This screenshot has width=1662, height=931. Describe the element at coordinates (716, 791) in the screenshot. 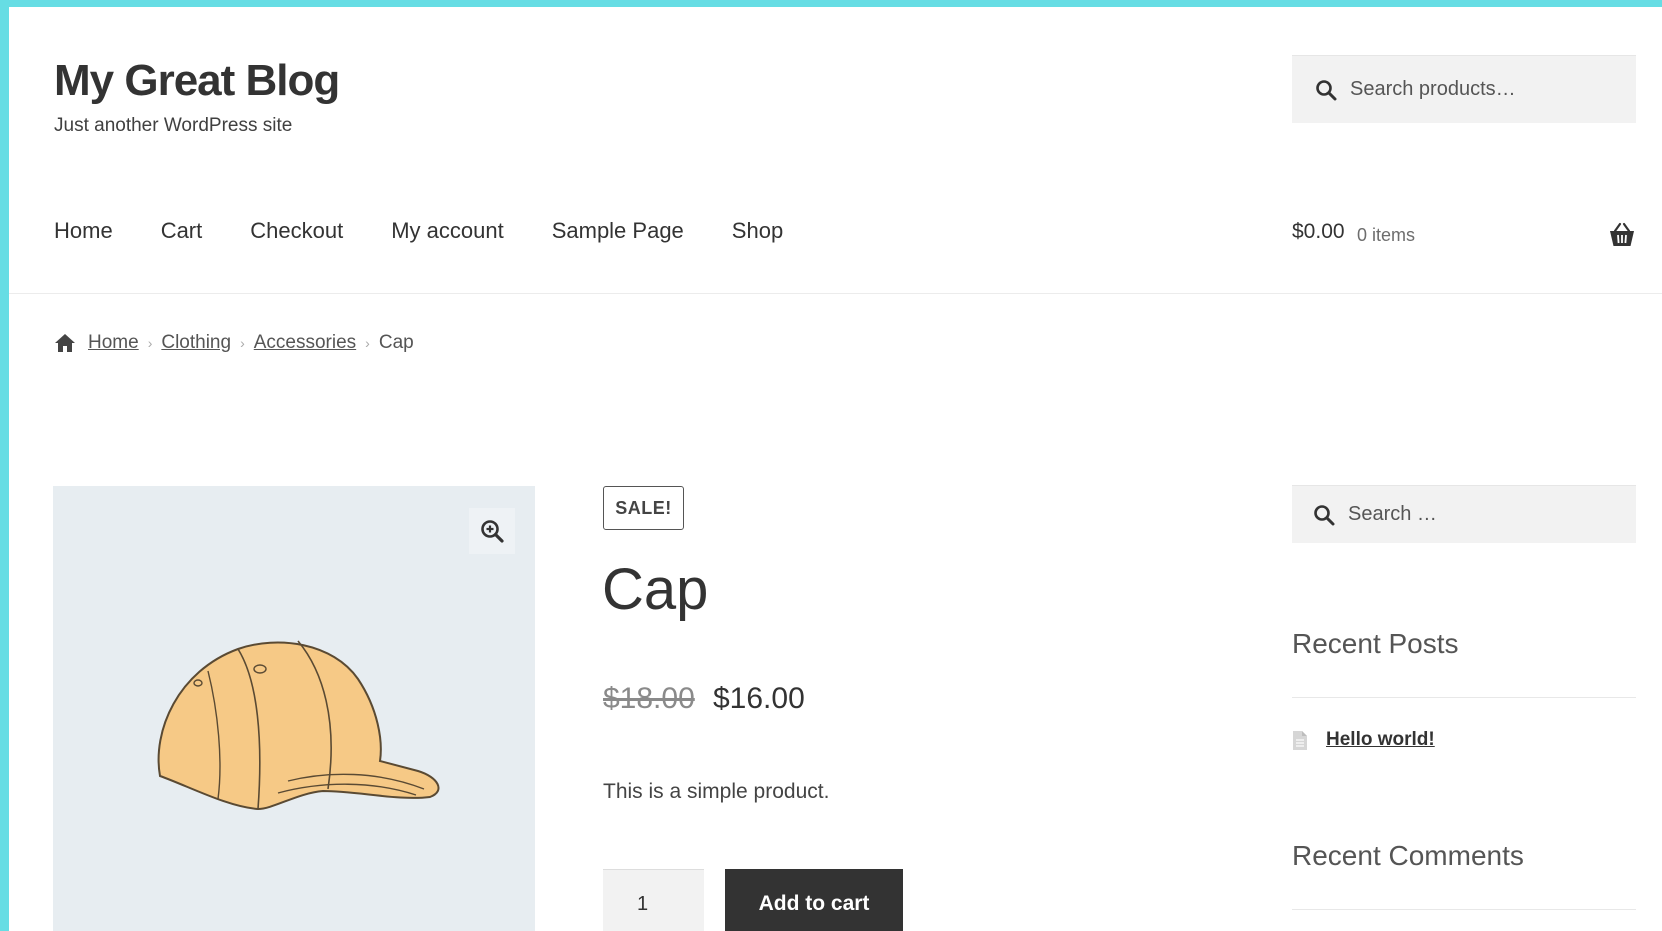

I see `product-short-description: This is a simple product.` at that location.